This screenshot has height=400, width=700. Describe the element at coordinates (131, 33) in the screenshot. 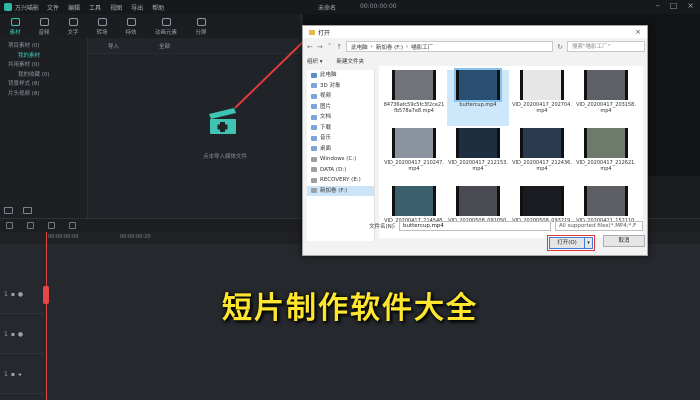

I see `tool-label: 特效` at that location.